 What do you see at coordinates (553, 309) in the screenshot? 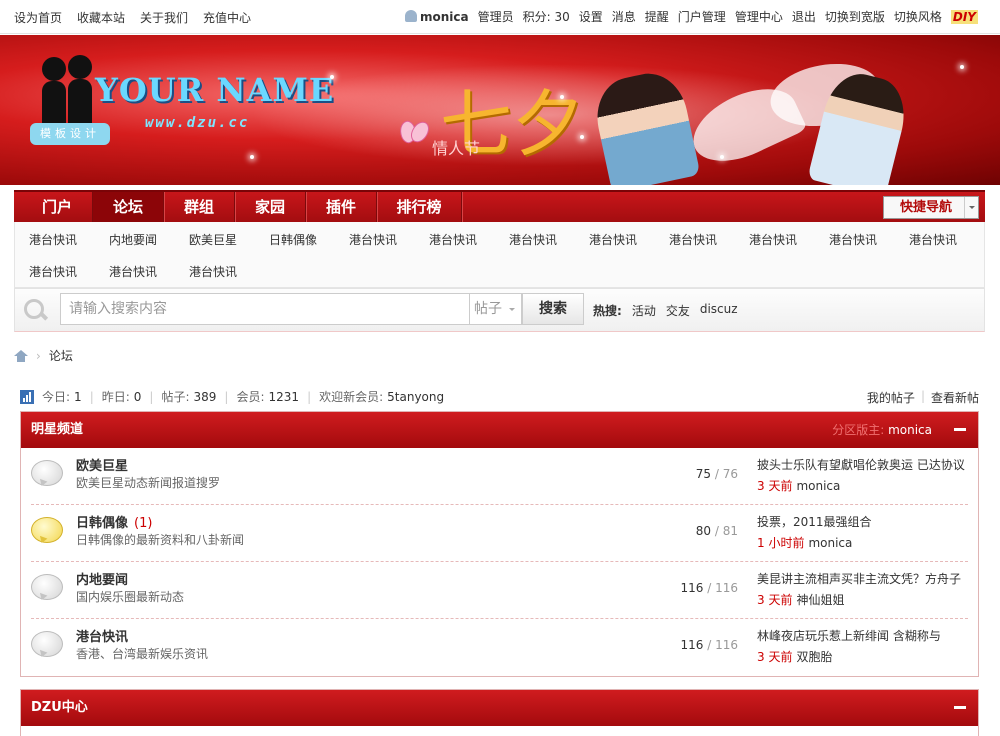
I see `search-button: 搜索` at bounding box center [553, 309].